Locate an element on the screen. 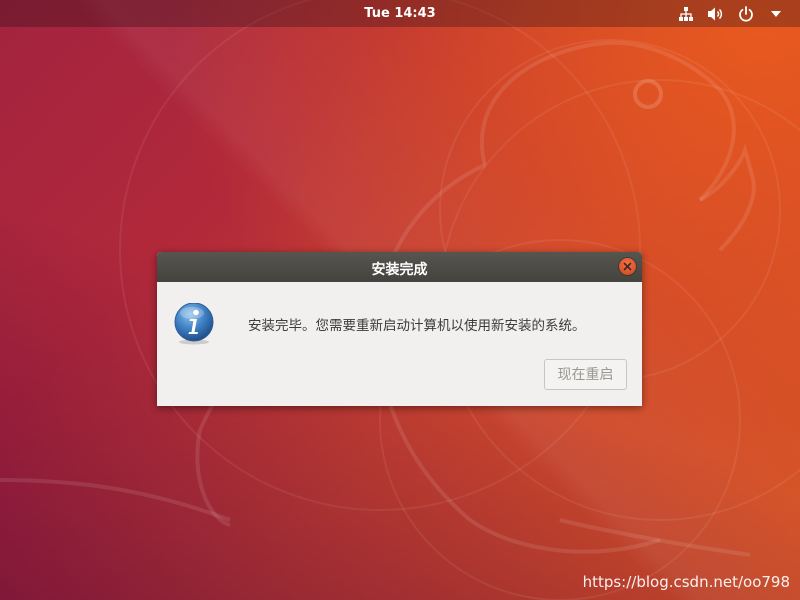 Image resolution: width=800 pixels, height=600 pixels. power-icon is located at coordinates (746, 13).